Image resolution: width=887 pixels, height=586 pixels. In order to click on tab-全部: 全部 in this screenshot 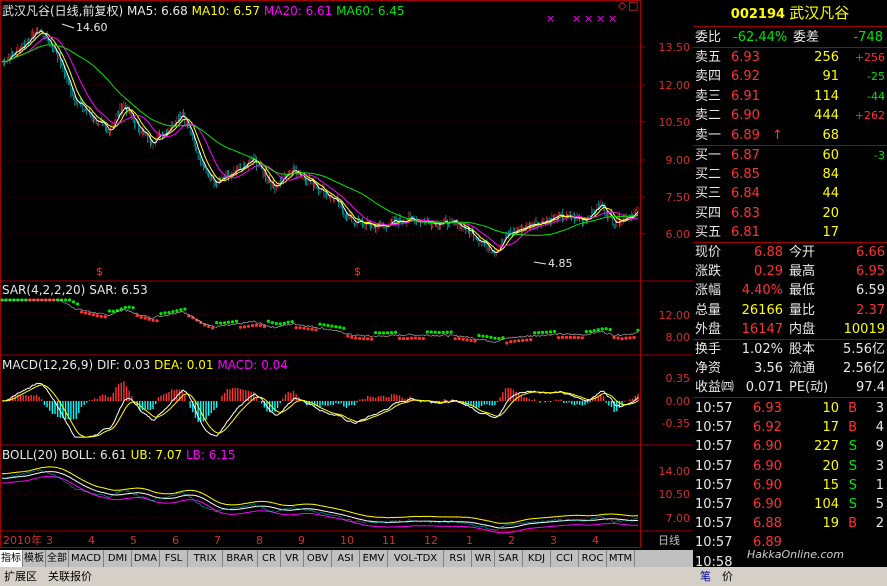, I will do `click(57, 558)`.